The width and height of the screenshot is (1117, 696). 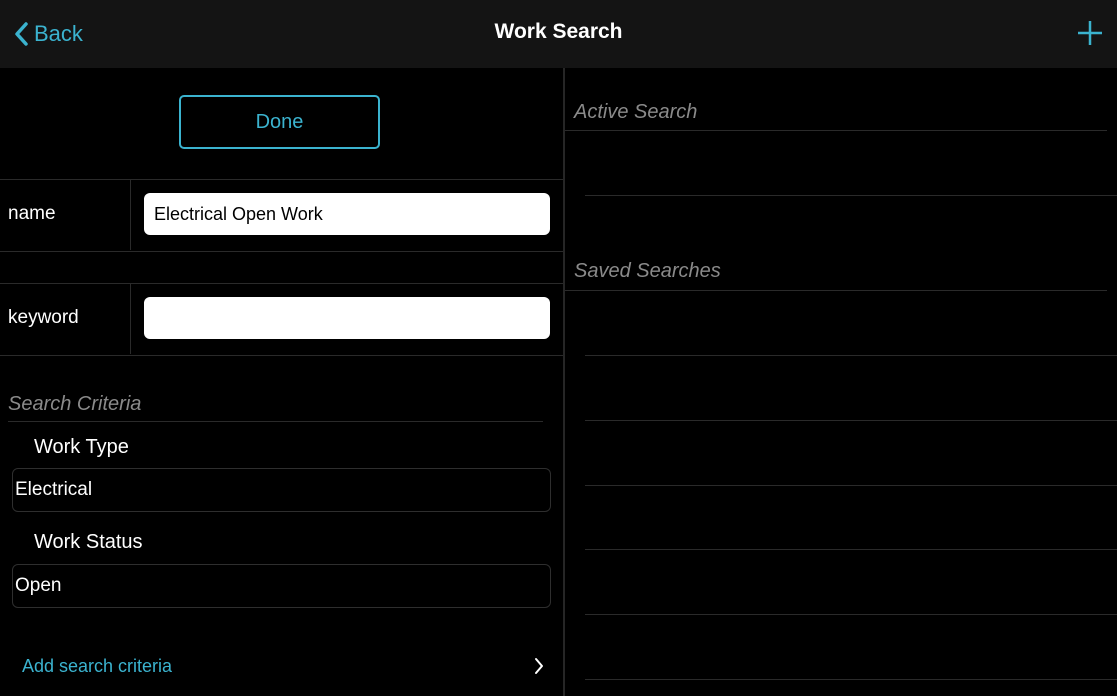 What do you see at coordinates (81, 447) in the screenshot?
I see `work-type-label: Work Type` at bounding box center [81, 447].